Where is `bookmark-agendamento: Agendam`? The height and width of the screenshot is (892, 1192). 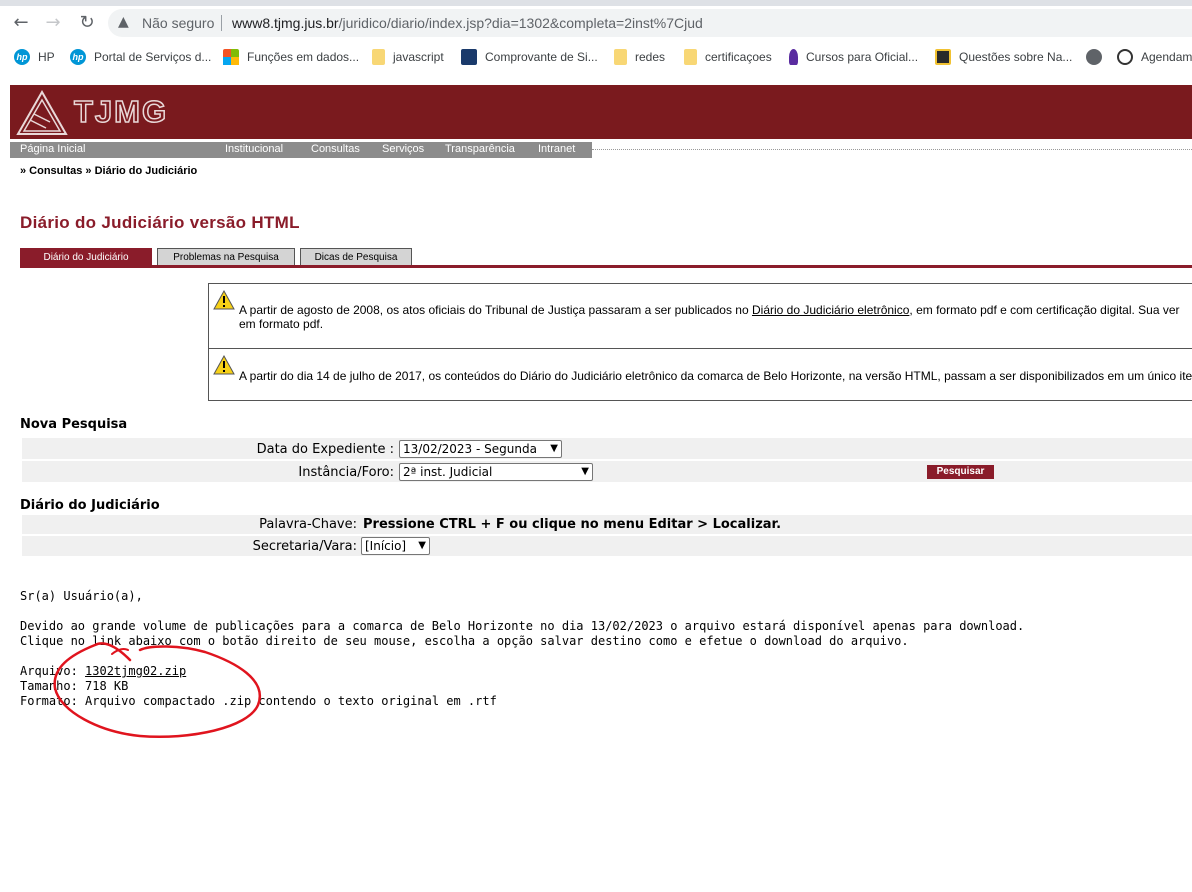
bookmark-agendamento: Agendam is located at coordinates (1154, 57).